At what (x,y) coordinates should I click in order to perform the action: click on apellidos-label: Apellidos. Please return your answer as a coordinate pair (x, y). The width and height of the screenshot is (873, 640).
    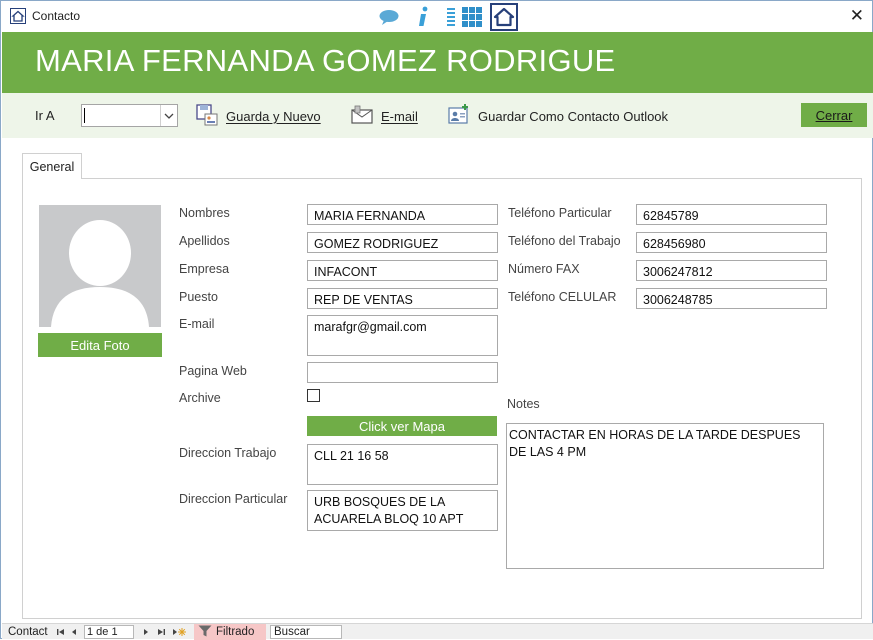
    Looking at the image, I should click on (204, 241).